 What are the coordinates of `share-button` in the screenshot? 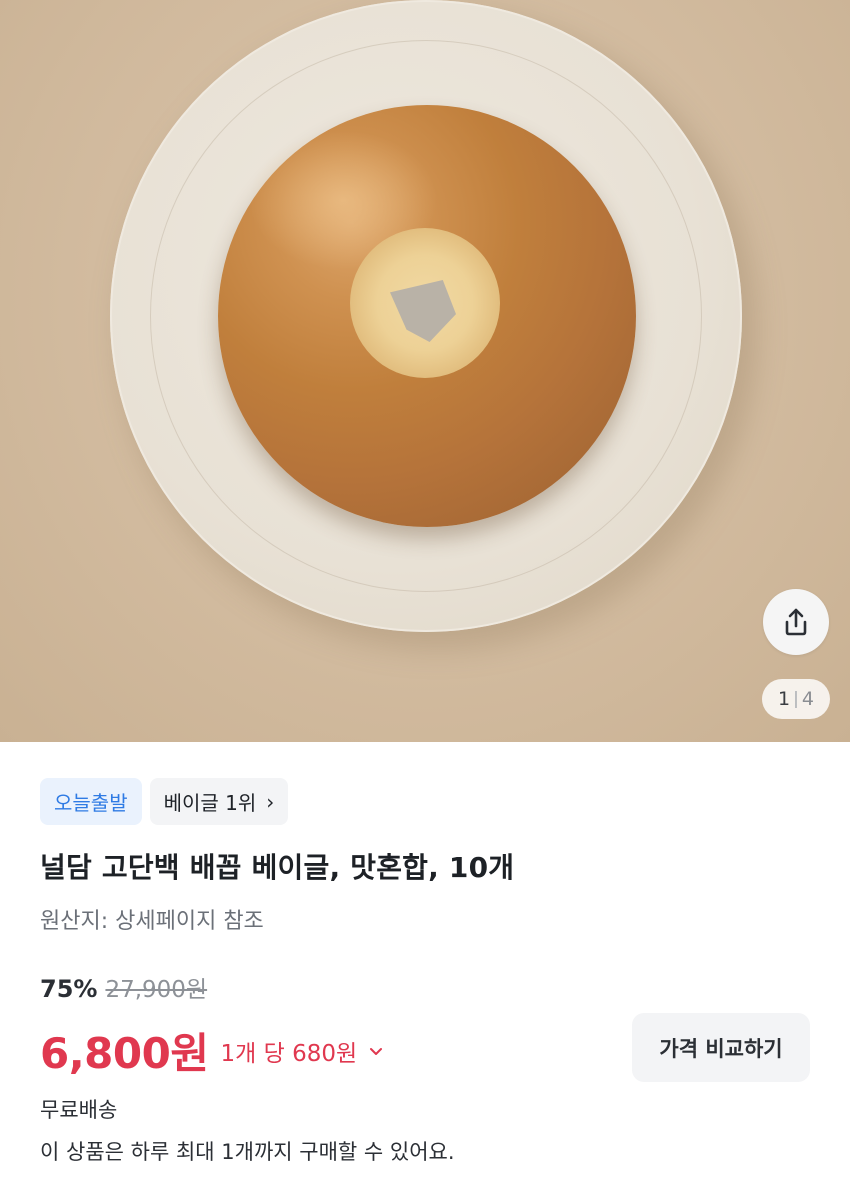 It's located at (796, 622).